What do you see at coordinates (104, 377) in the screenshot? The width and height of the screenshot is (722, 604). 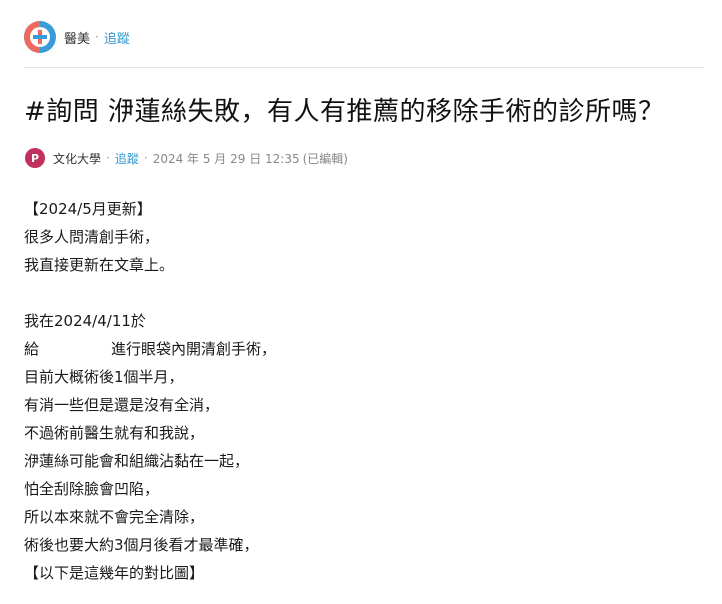 I see `body-line: 目前大概術後1個半月，` at bounding box center [104, 377].